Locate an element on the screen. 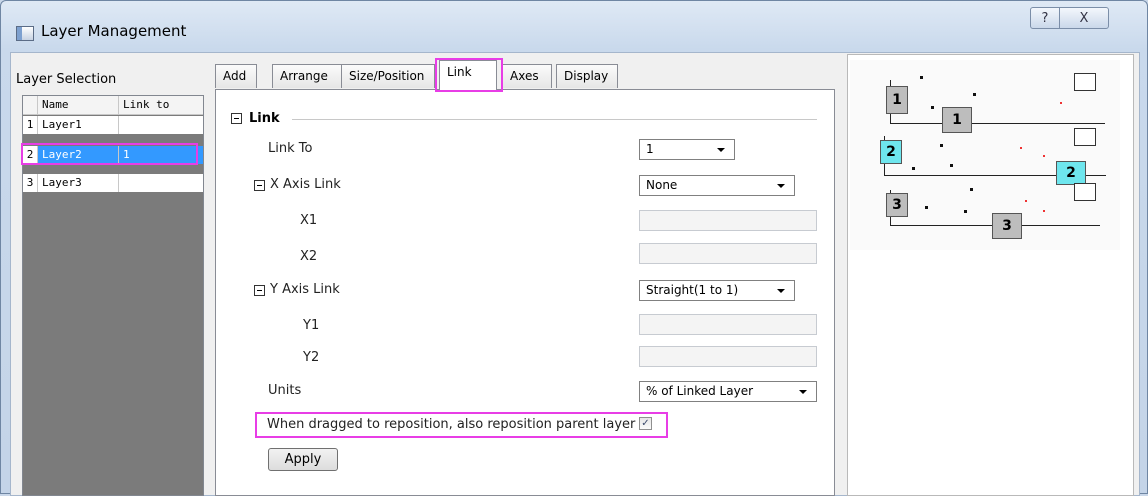 This screenshot has width=1148, height=496. row-index: 1 is located at coordinates (30, 125).